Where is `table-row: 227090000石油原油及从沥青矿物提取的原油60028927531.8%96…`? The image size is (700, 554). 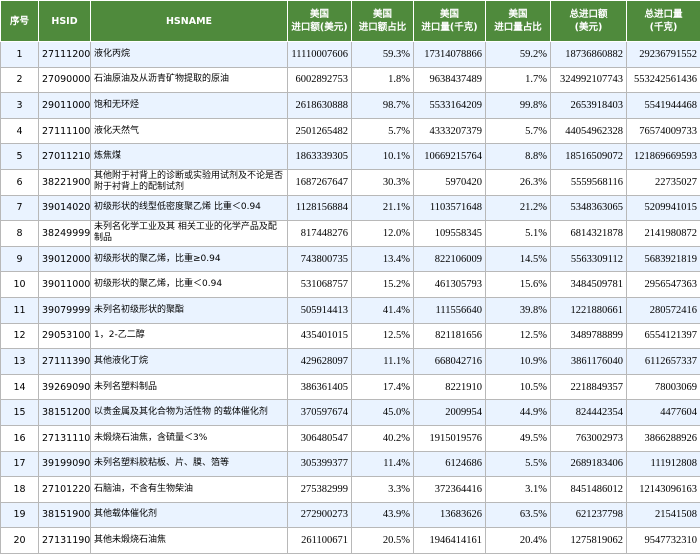
table-row: 227090000石油原油及从沥青矿物提取的原油60028927531.8%96… is located at coordinates (350, 80).